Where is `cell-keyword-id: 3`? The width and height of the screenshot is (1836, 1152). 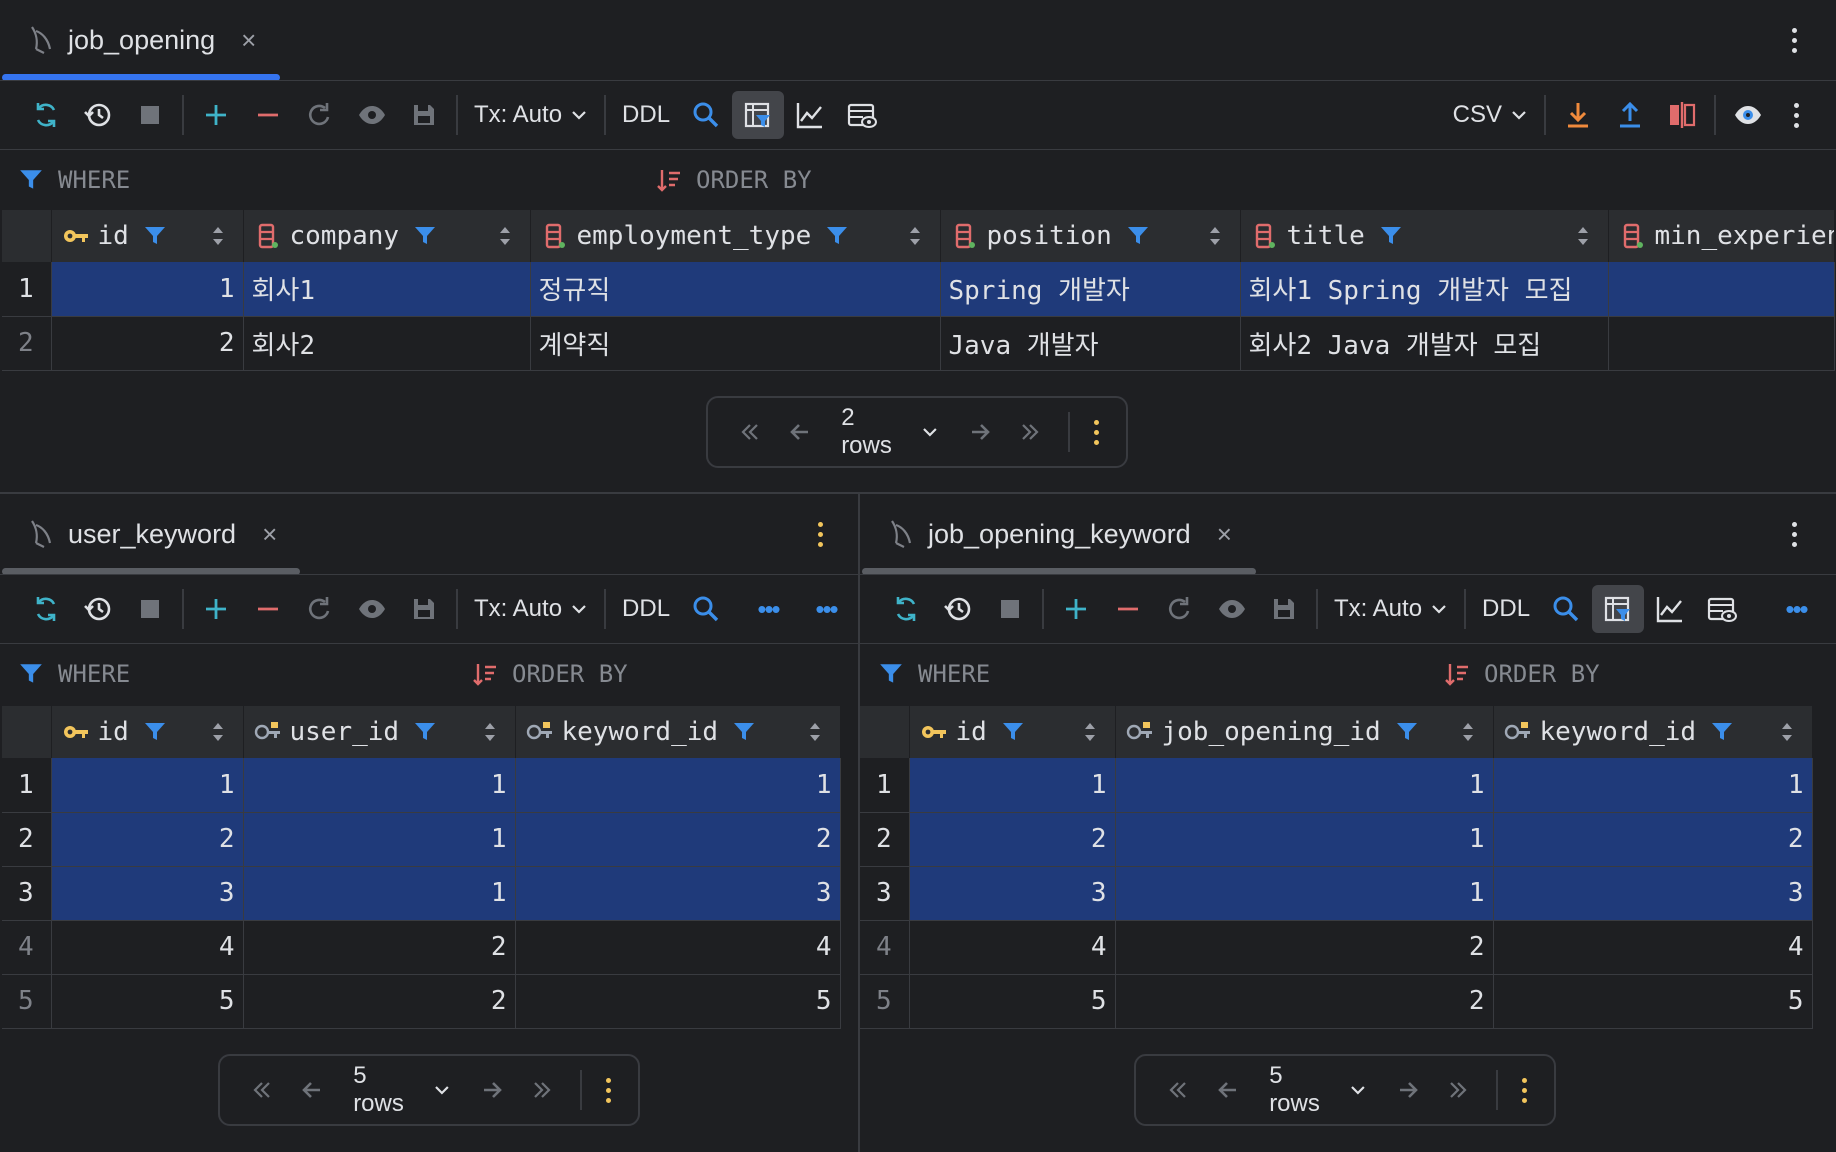
cell-keyword-id: 3 is located at coordinates (678, 893).